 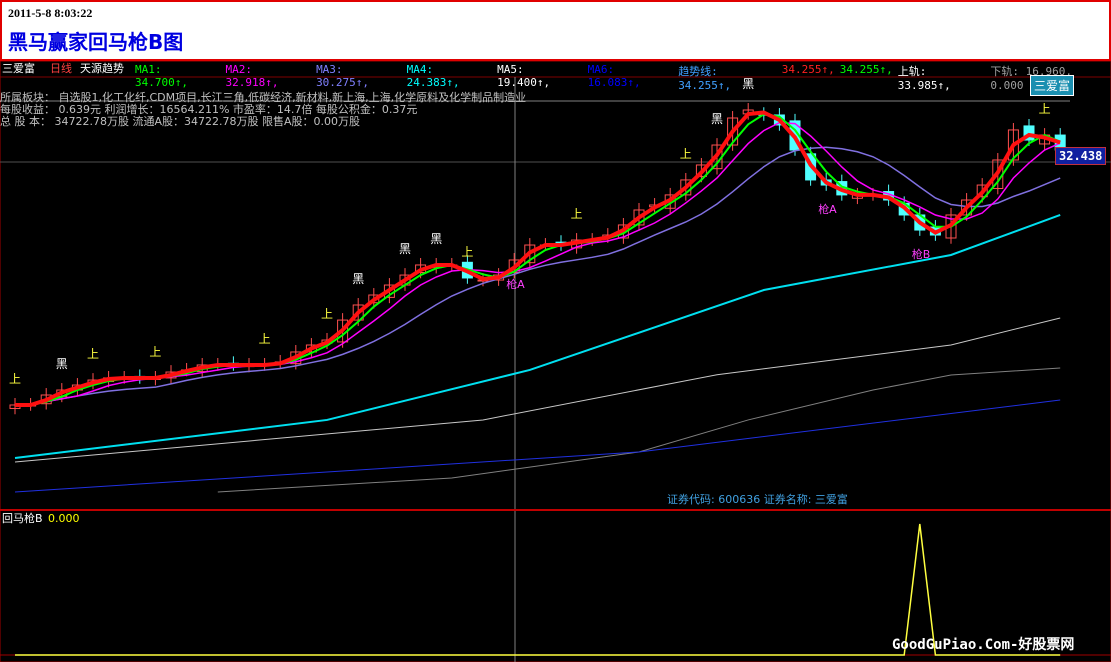 What do you see at coordinates (252, 76) in the screenshot?
I see `header-value: MA2: 32.918↑,` at bounding box center [252, 76].